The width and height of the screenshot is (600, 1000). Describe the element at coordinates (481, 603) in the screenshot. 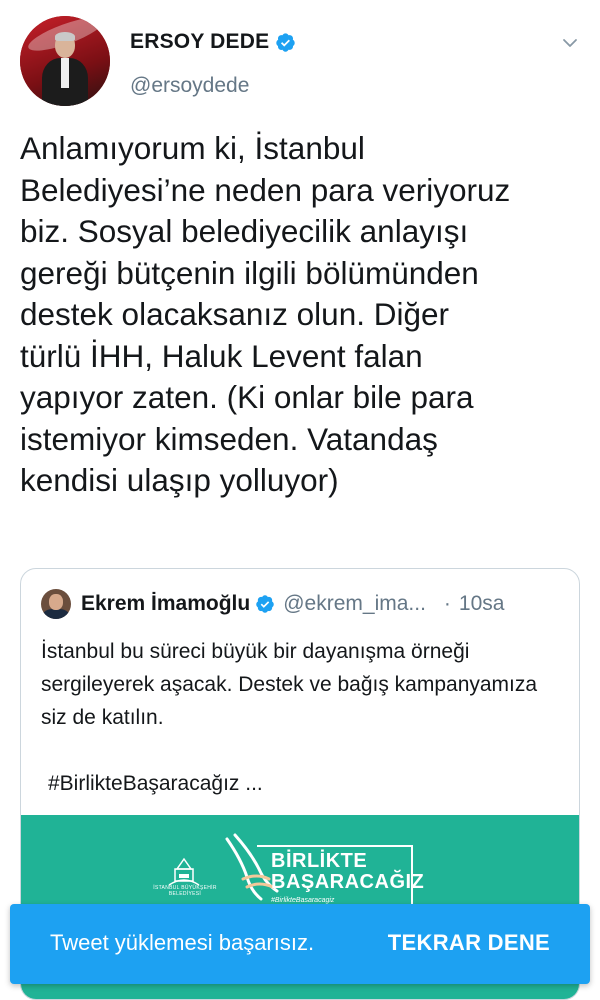

I see `quoted-timestamp: 10sa` at that location.